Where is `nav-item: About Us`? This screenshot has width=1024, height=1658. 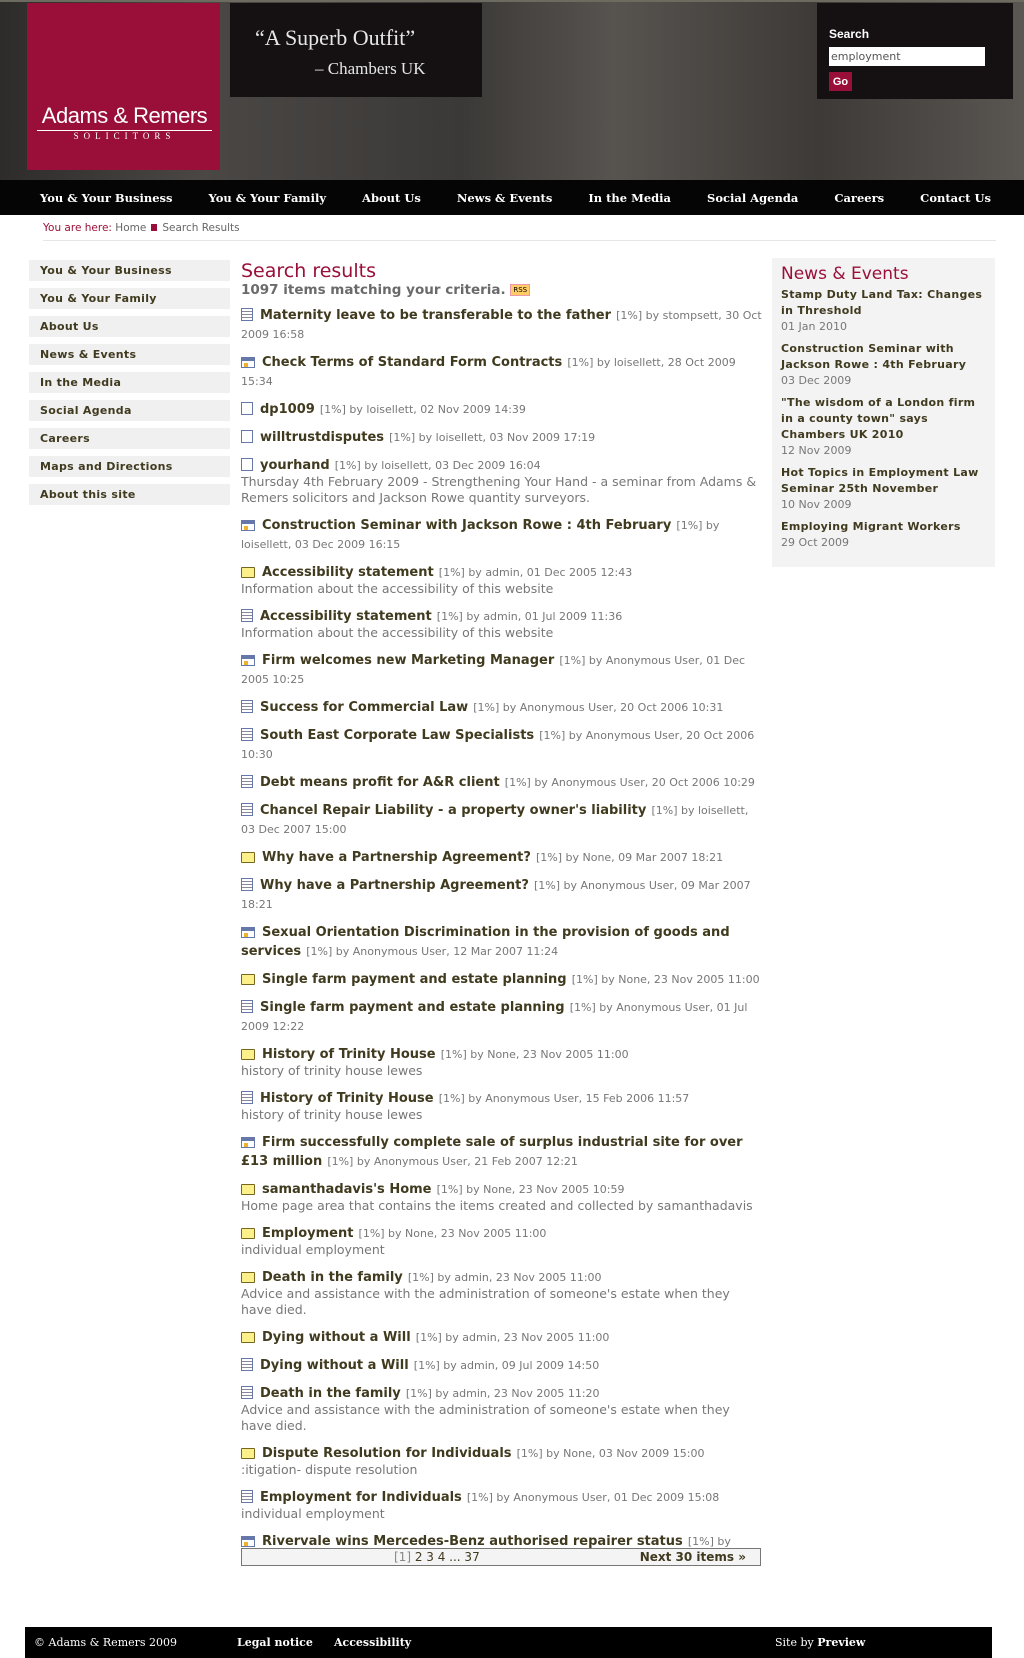
nav-item: About Us is located at coordinates (391, 198).